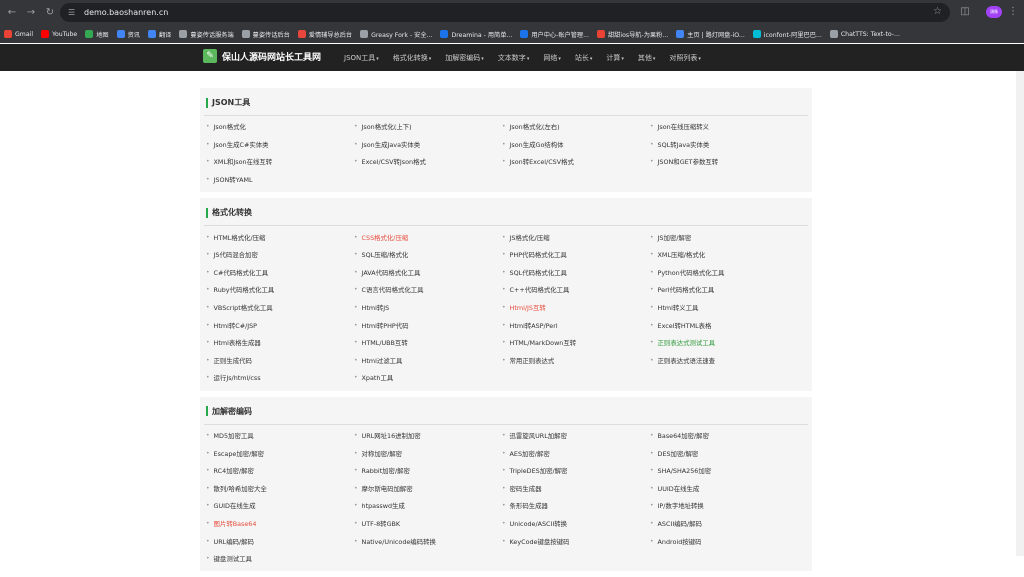  What do you see at coordinates (278, 308) in the screenshot?
I see `tool-link: • VBScript格式化工具` at bounding box center [278, 308].